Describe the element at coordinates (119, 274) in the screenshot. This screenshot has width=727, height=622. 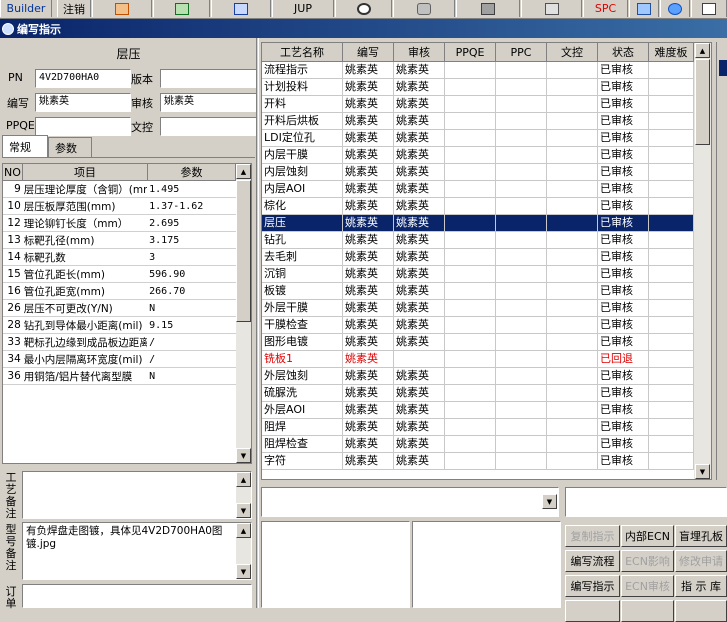
I see `param-row: 15 管位孔距长(mm) 596.90` at that location.